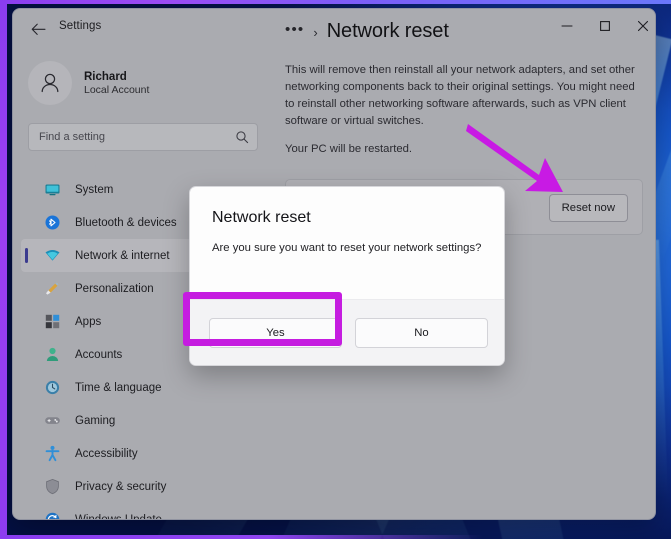 The height and width of the screenshot is (539, 671). What do you see at coordinates (52, 420) in the screenshot?
I see `gamepad-icon` at bounding box center [52, 420].